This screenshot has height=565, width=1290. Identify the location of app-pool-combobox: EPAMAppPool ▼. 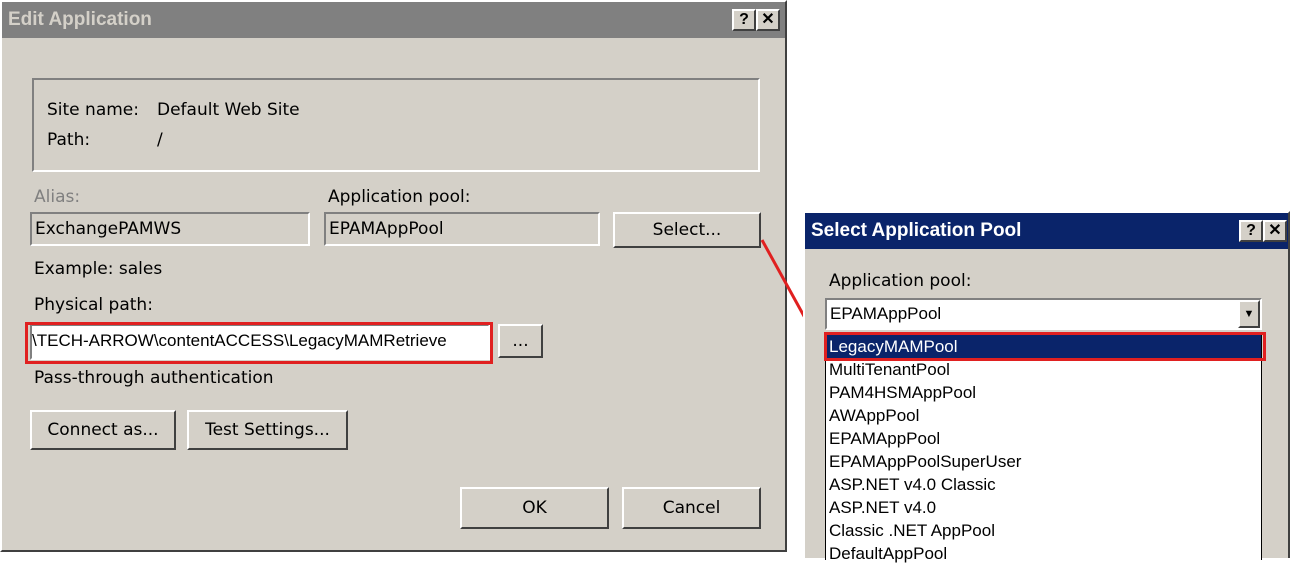
(1043, 314).